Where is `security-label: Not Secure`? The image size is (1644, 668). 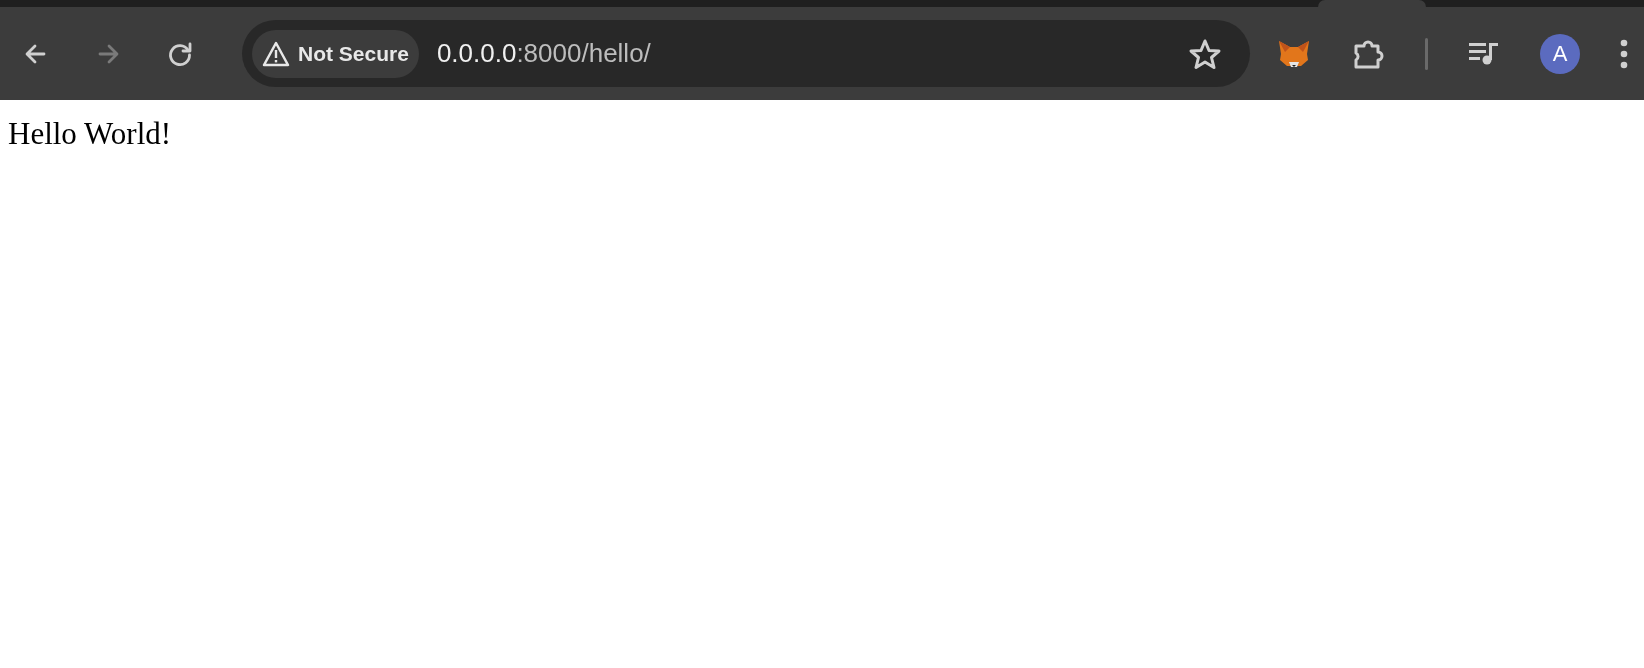 security-label: Not Secure is located at coordinates (353, 53).